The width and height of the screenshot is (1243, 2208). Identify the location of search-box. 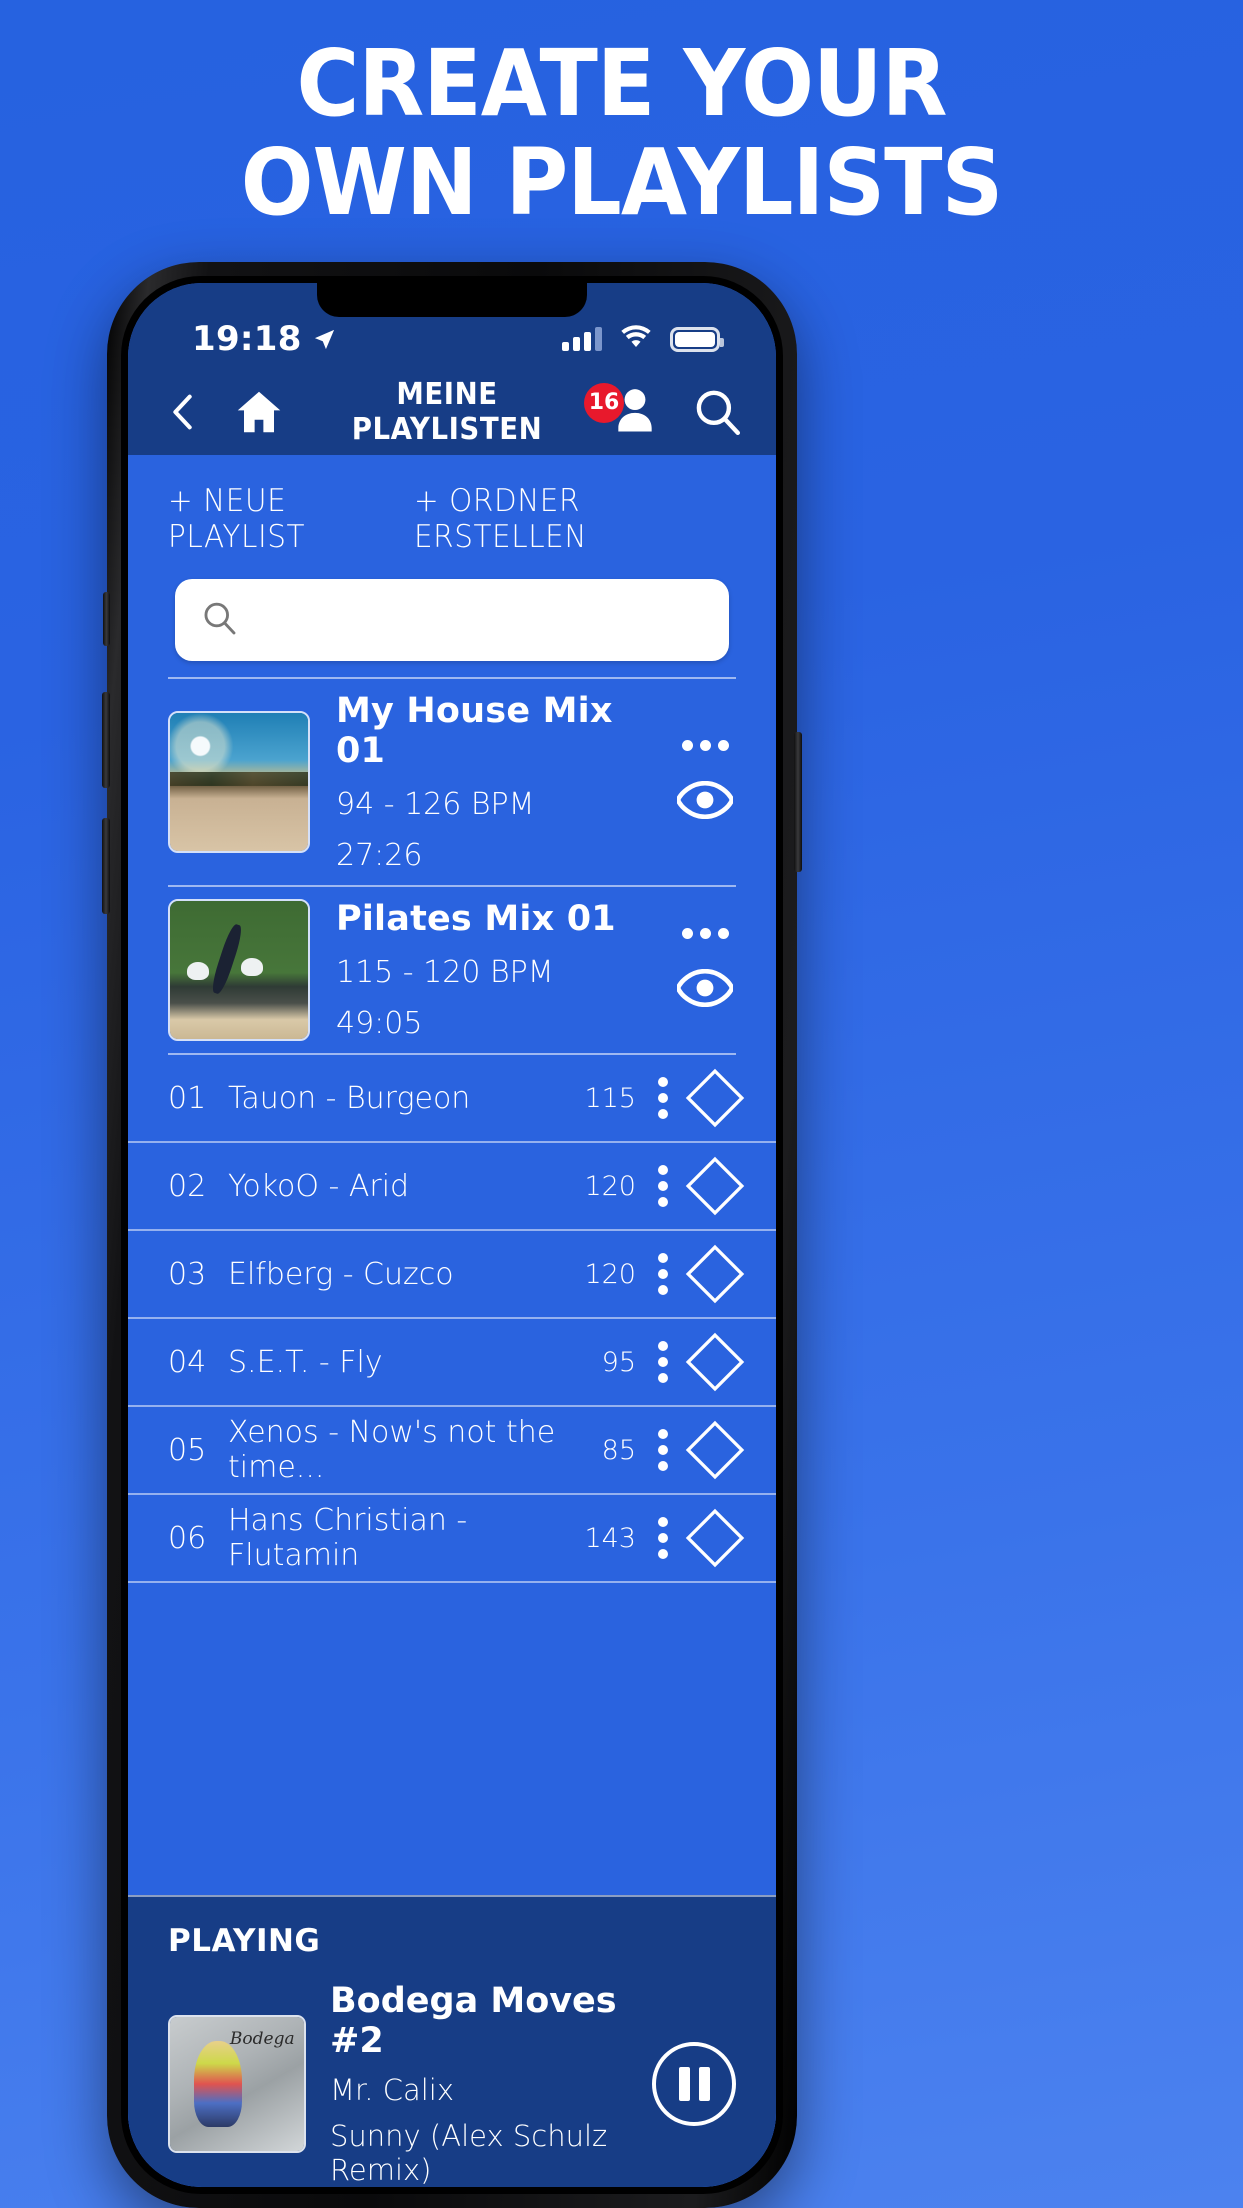
(452, 620).